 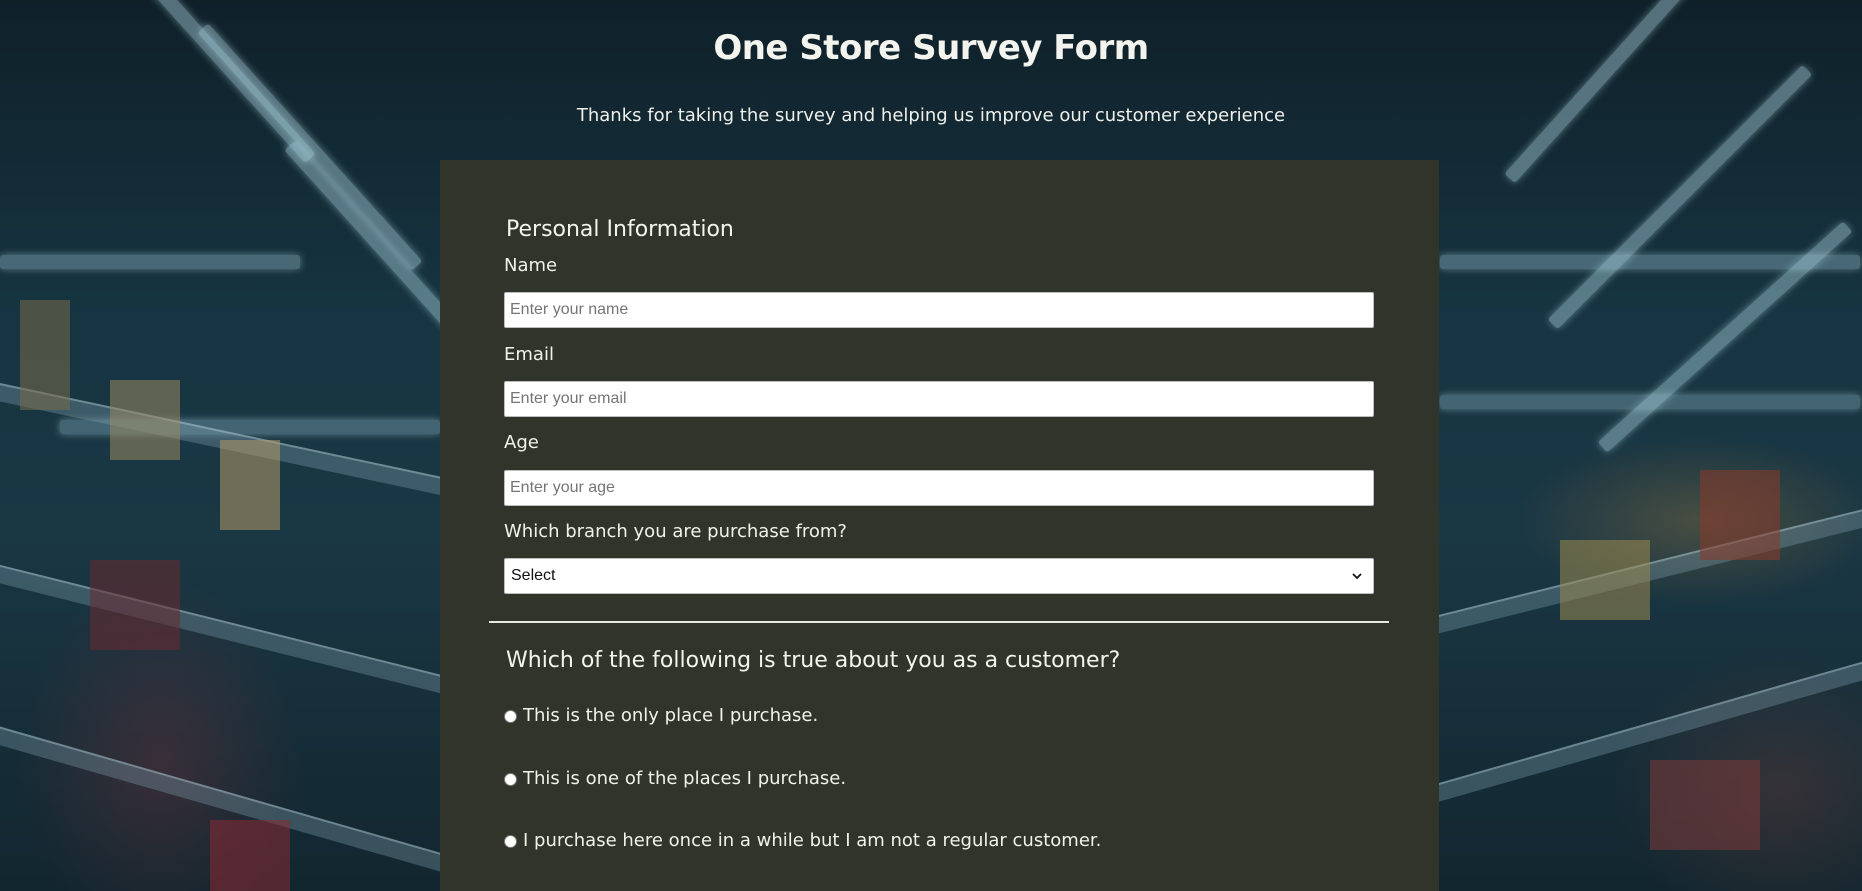 What do you see at coordinates (531, 265) in the screenshot?
I see `name-label: Name` at bounding box center [531, 265].